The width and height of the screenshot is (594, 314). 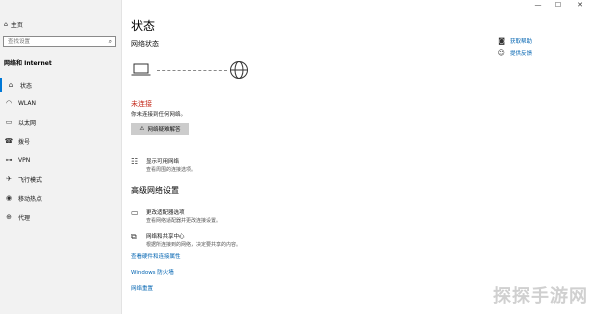 I want to click on vpn-icon: ⊶, so click(x=9, y=160).